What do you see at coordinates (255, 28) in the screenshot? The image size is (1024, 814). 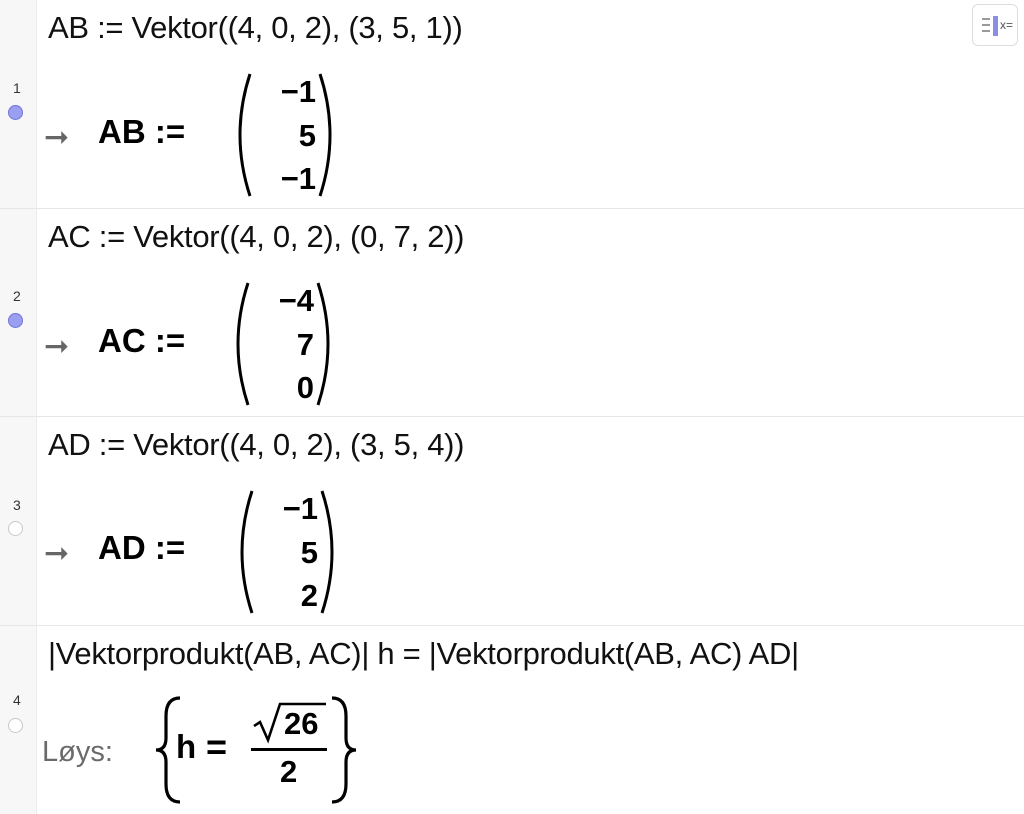 I see `cas-input: AB := Vektor((4, 0, 2), (3, 5, 1))` at bounding box center [255, 28].